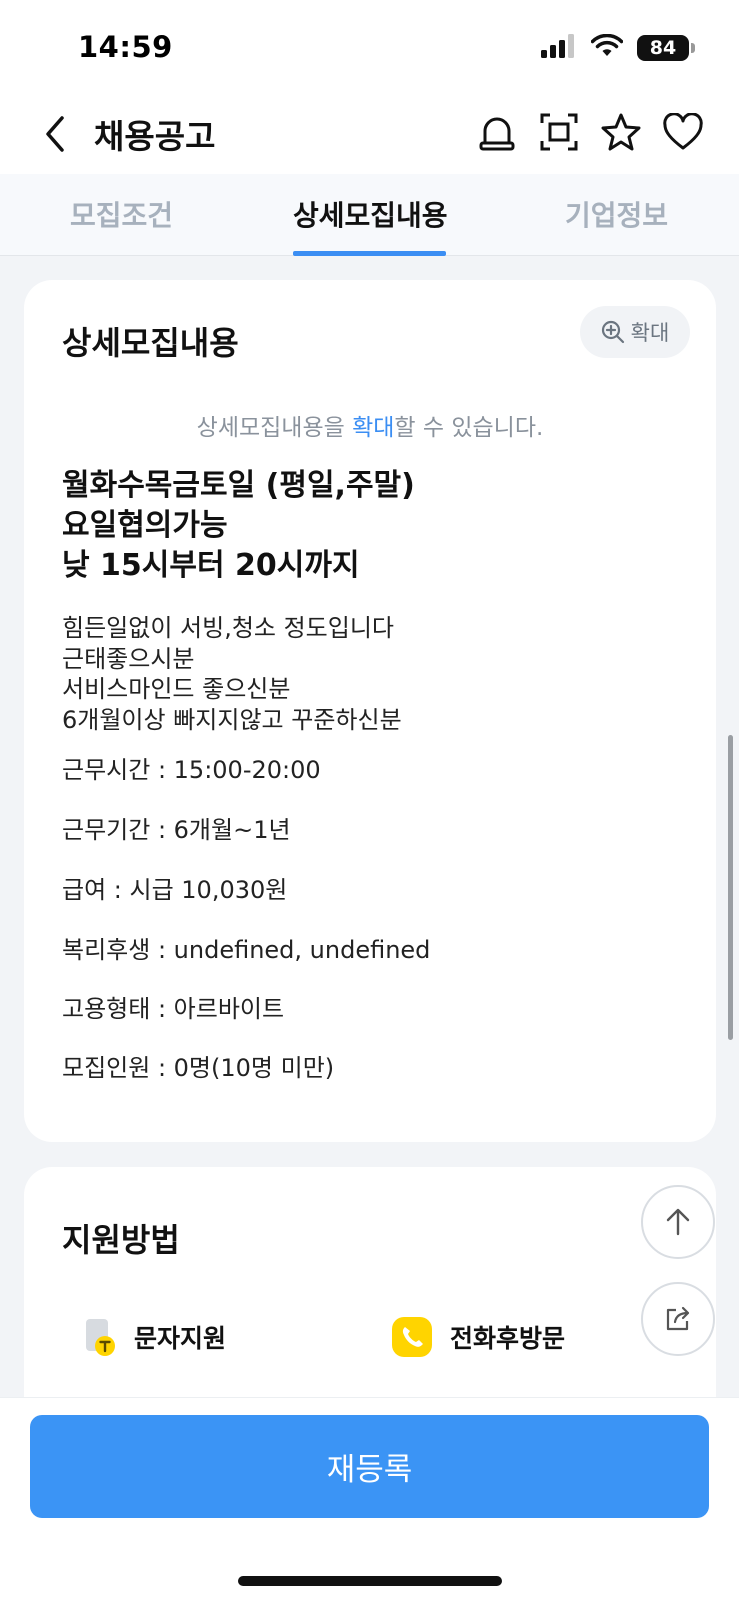 This screenshot has height=1600, width=739. What do you see at coordinates (607, 47) in the screenshot?
I see `wifi-icon` at bounding box center [607, 47].